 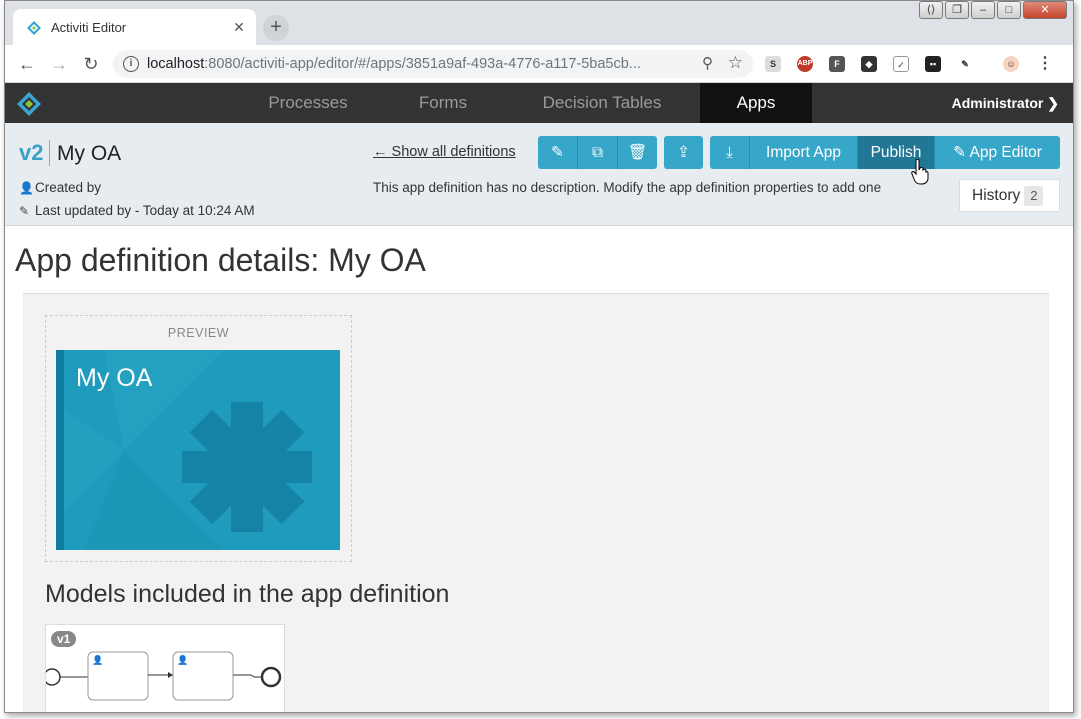 What do you see at coordinates (247, 594) in the screenshot?
I see `models-section-title: Models included in the app definition` at bounding box center [247, 594].